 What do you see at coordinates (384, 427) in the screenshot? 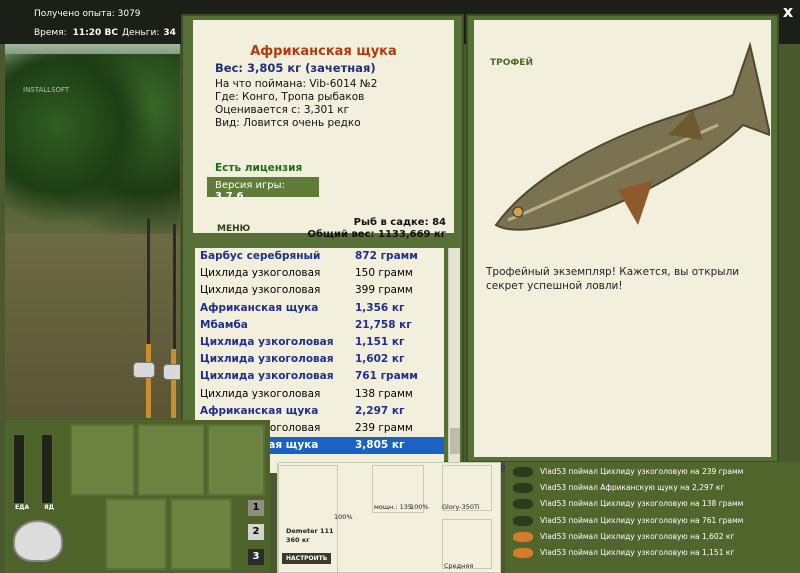
I see `catch-fish-weight: 239 грамм` at bounding box center [384, 427].